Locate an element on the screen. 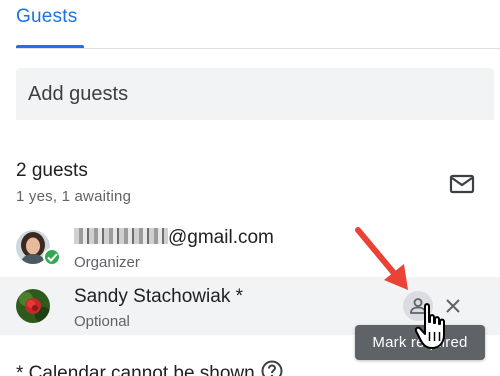 This screenshot has height=376, width=500. add-guests-input is located at coordinates (255, 94).